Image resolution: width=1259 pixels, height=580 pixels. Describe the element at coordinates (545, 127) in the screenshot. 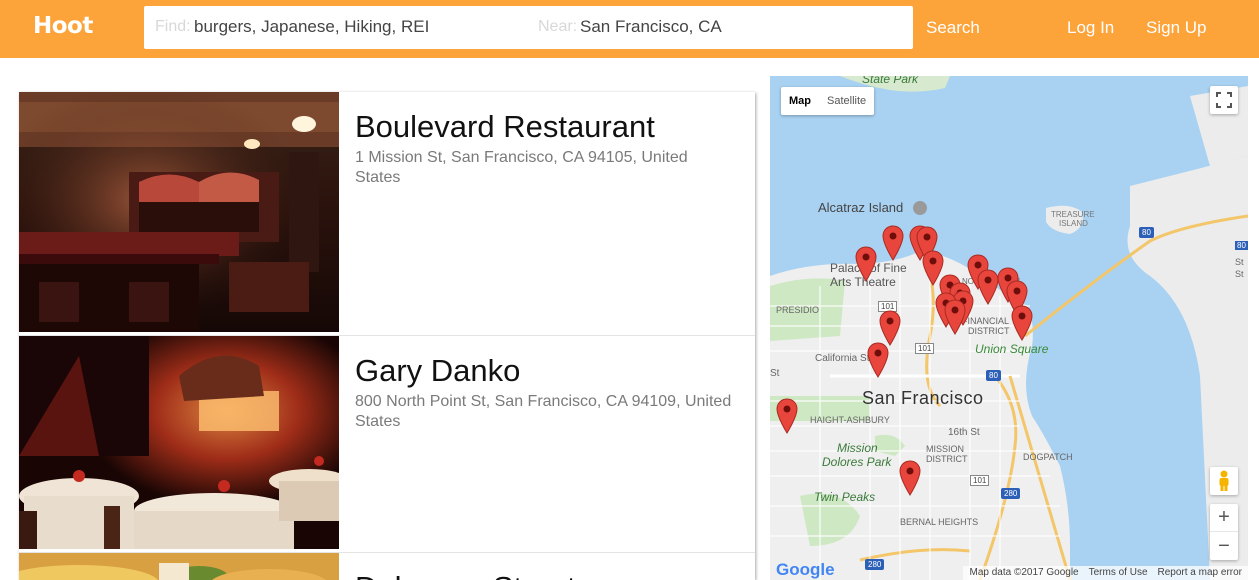

I see `restaurant-name: Boulevard Restaurant` at that location.